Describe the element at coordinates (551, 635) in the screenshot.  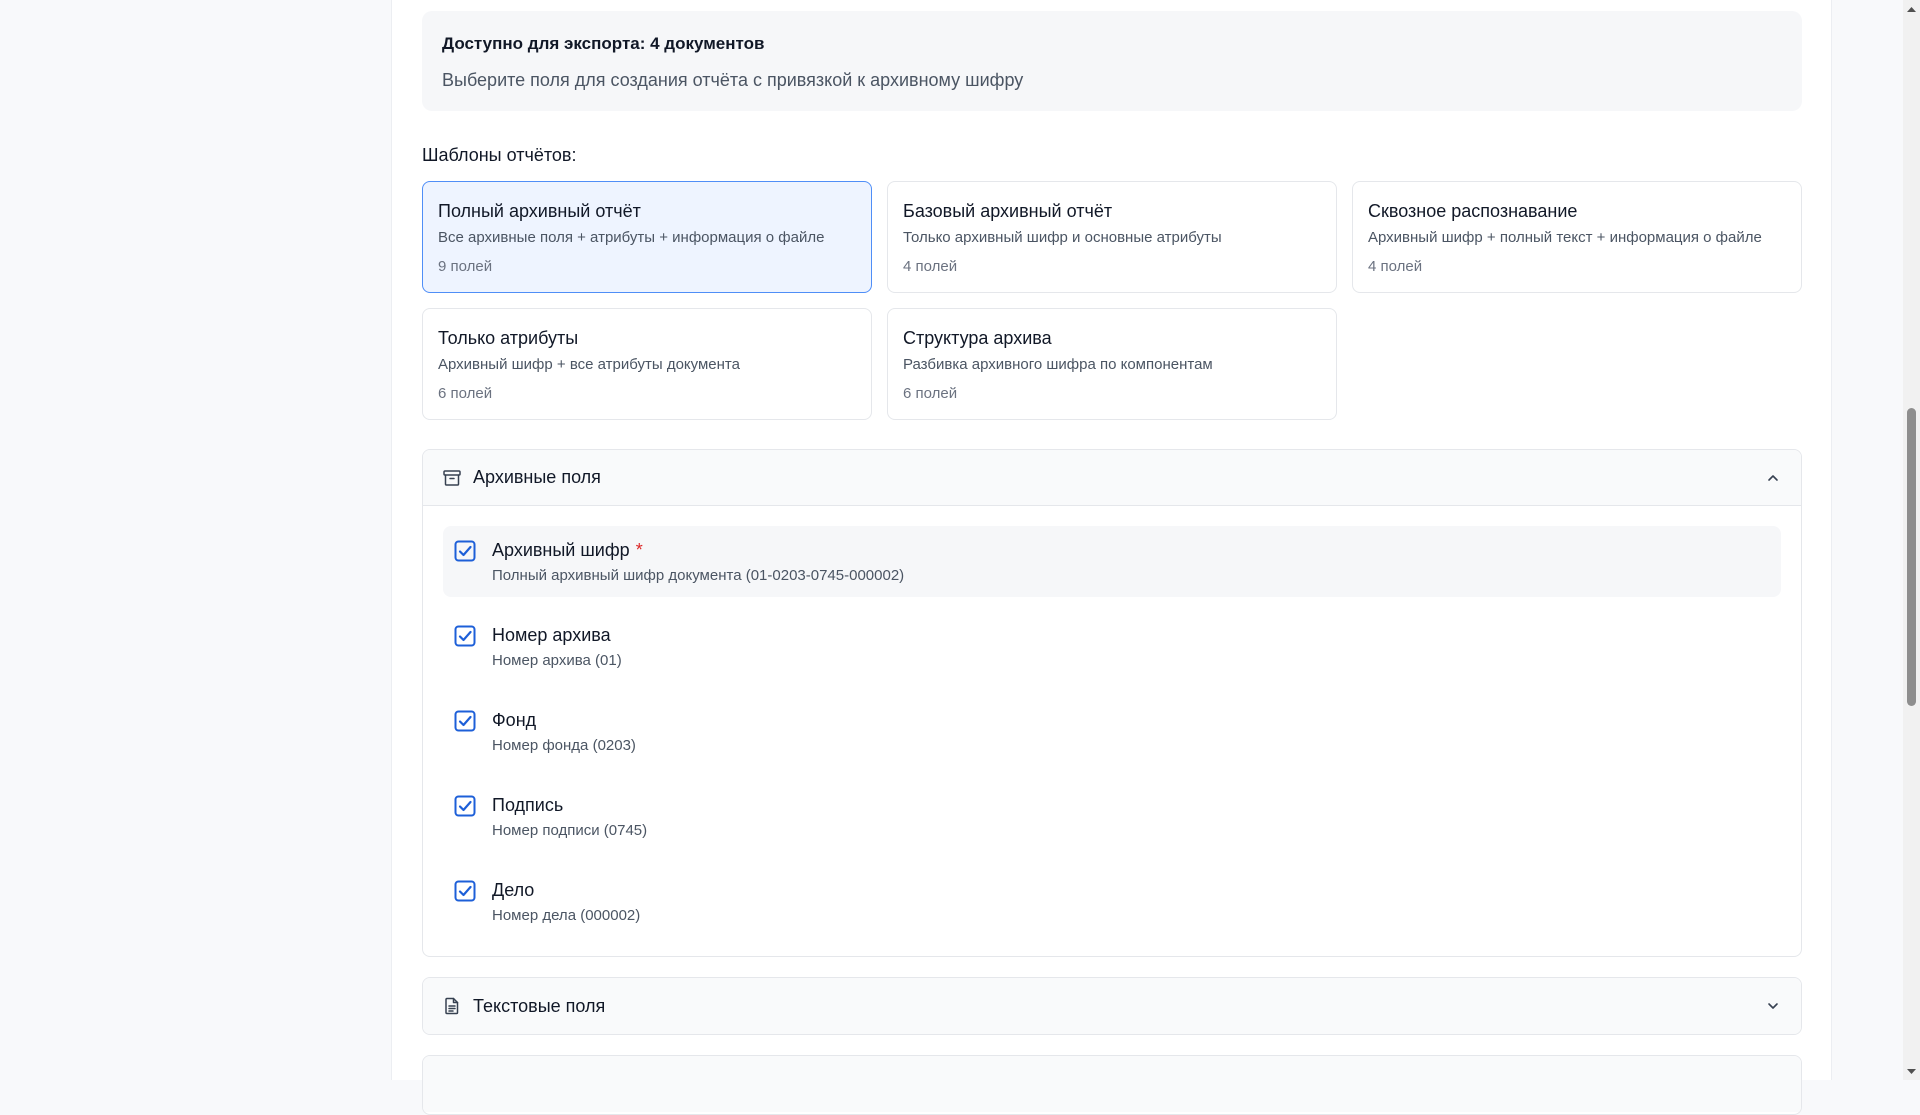
I see `field-name: Номер архива` at that location.